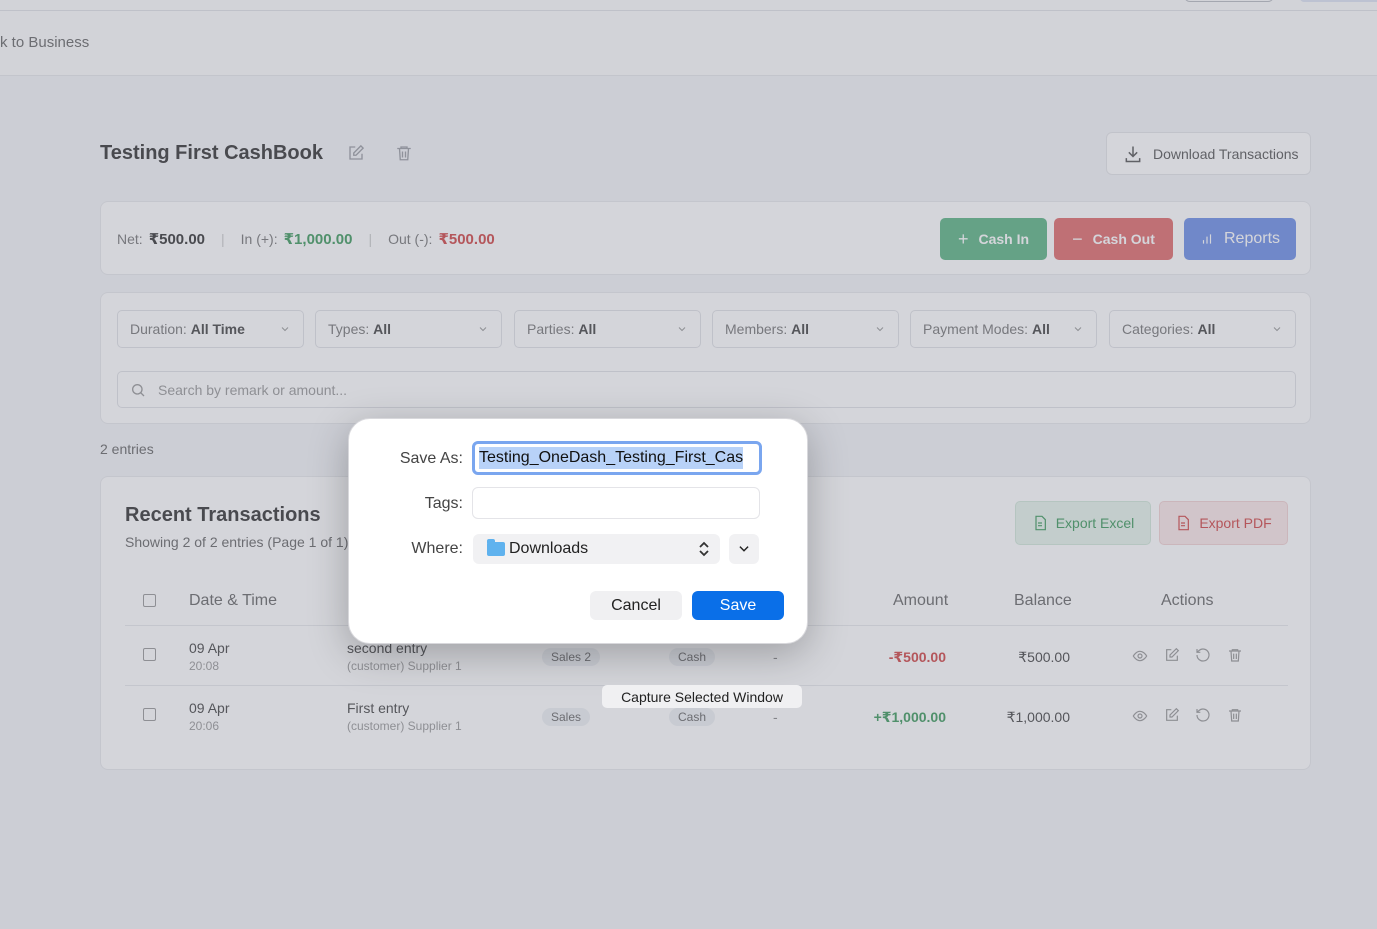 The image size is (1377, 929). Describe the element at coordinates (437, 548) in the screenshot. I see `where-label: Where:` at that location.